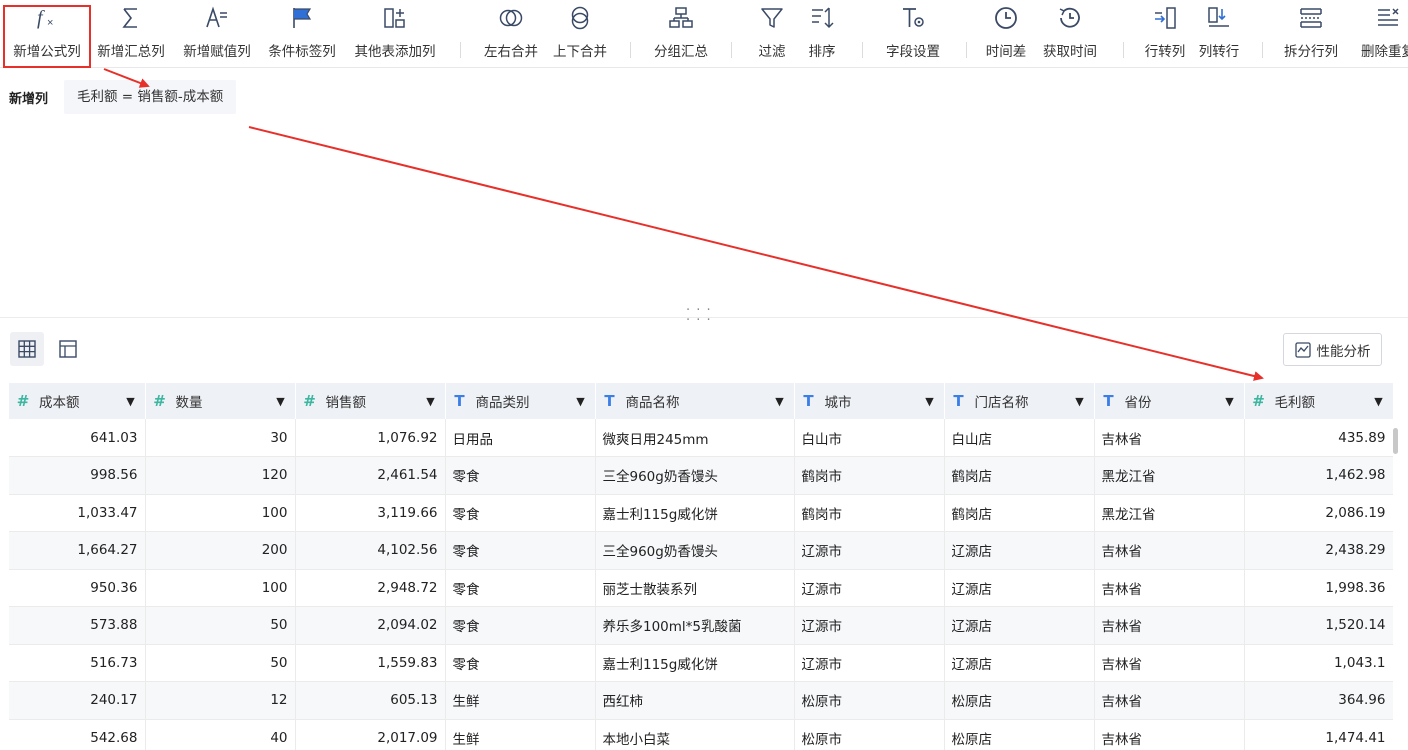  Describe the element at coordinates (370, 700) in the screenshot. I see `table-cell: 605.13` at that location.